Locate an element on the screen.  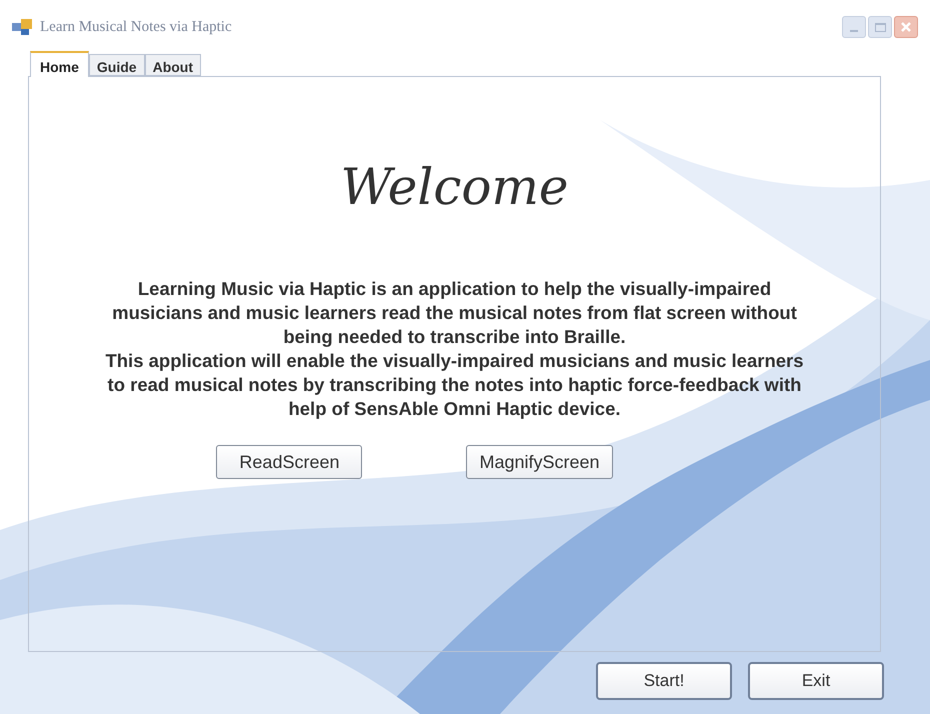
footer-button: Exit is located at coordinates (816, 681).